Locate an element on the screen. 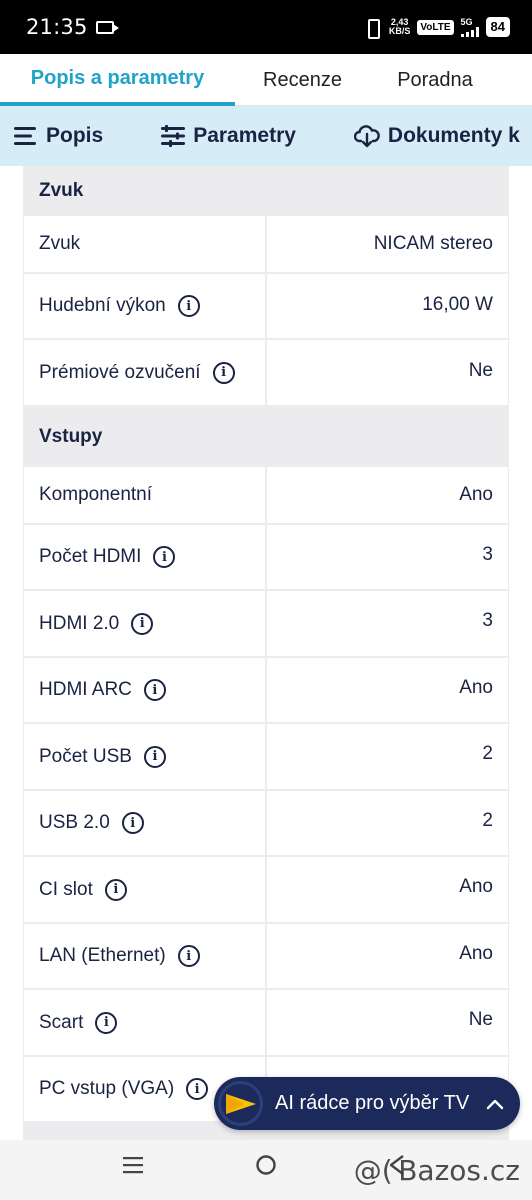 Image resolution: width=532 pixels, height=1200 pixels. row-label-cell: Komponentní is located at coordinates (145, 495).